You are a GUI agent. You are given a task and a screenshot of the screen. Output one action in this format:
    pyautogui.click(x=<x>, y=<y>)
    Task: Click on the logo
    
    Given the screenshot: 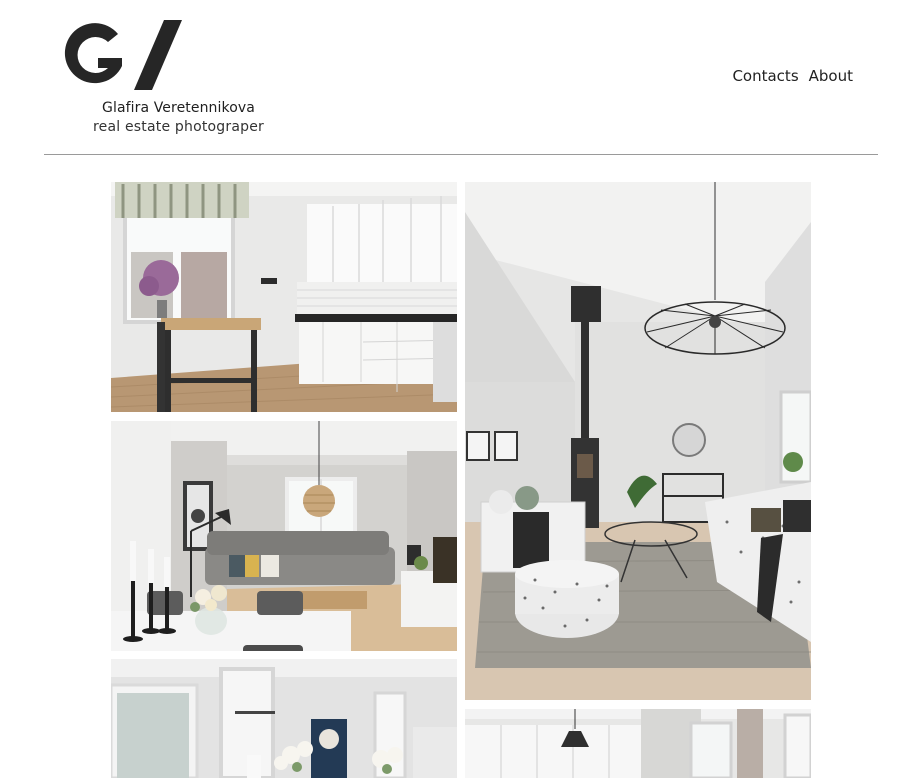 What is the action you would take?
    pyautogui.click(x=124, y=57)
    